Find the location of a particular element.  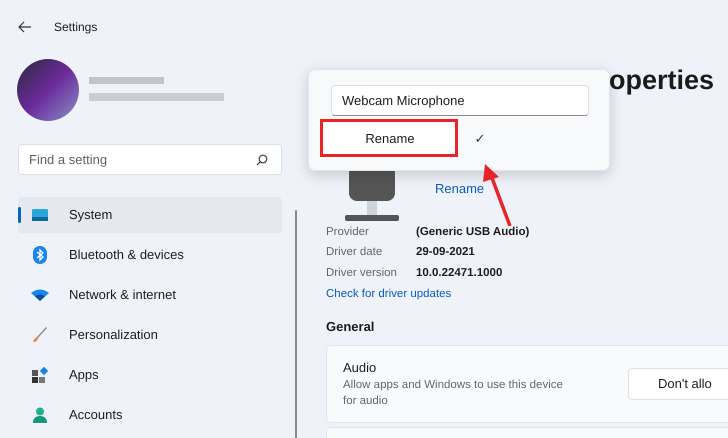

confirm-button: ✓ is located at coordinates (480, 139).